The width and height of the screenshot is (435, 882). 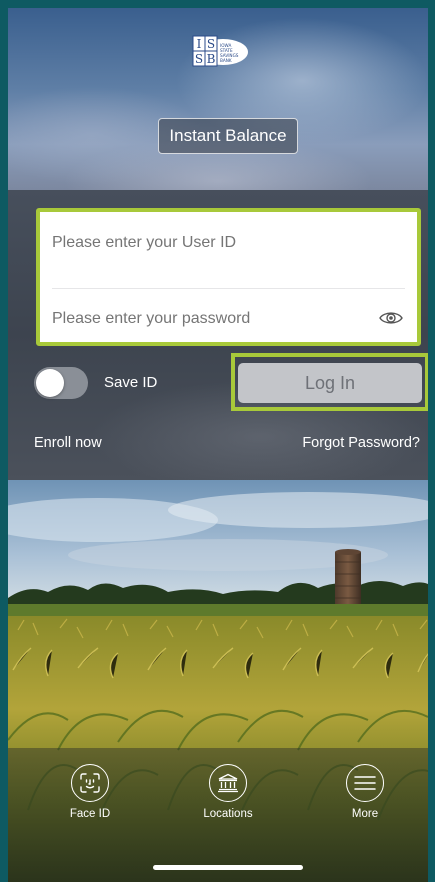 I want to click on bottom-tab-bar: Face ID Locations More, so click(x=218, y=815).